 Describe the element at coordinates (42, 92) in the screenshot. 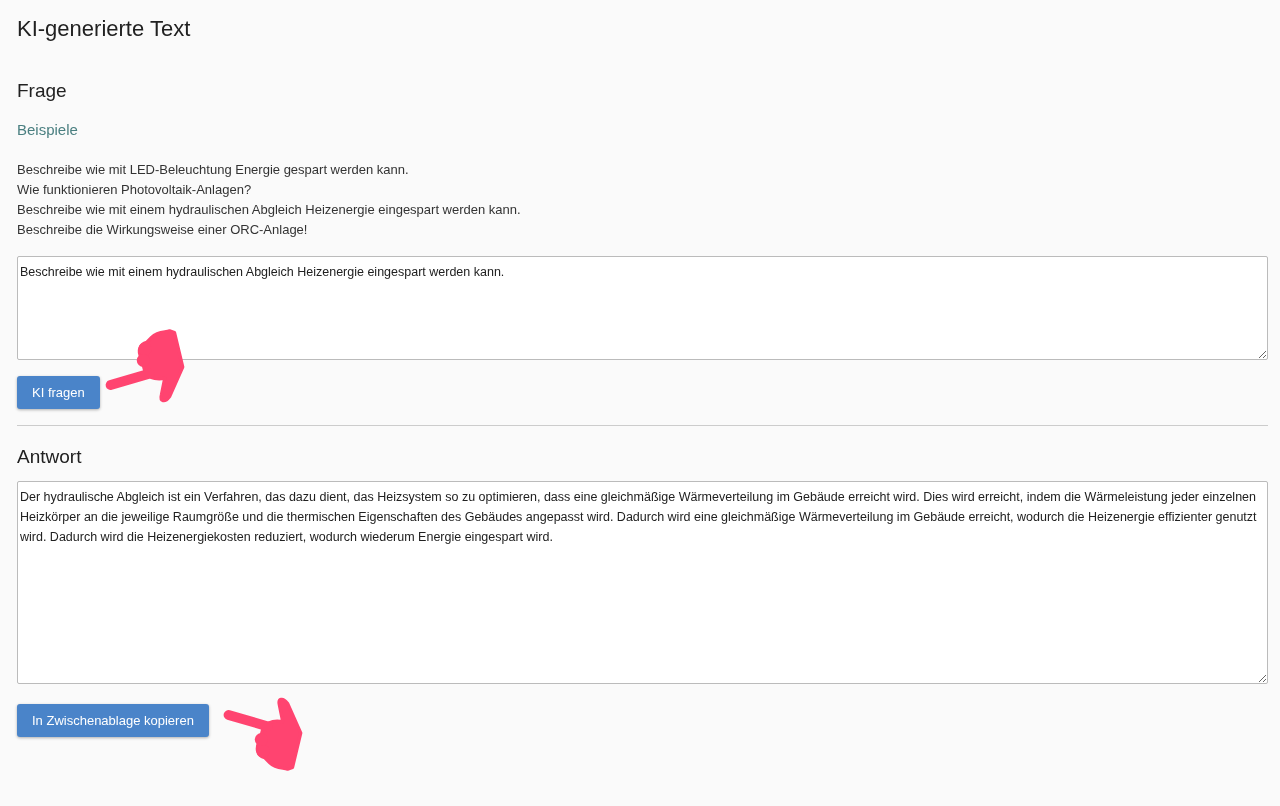

I see `section-heading: Frage` at that location.